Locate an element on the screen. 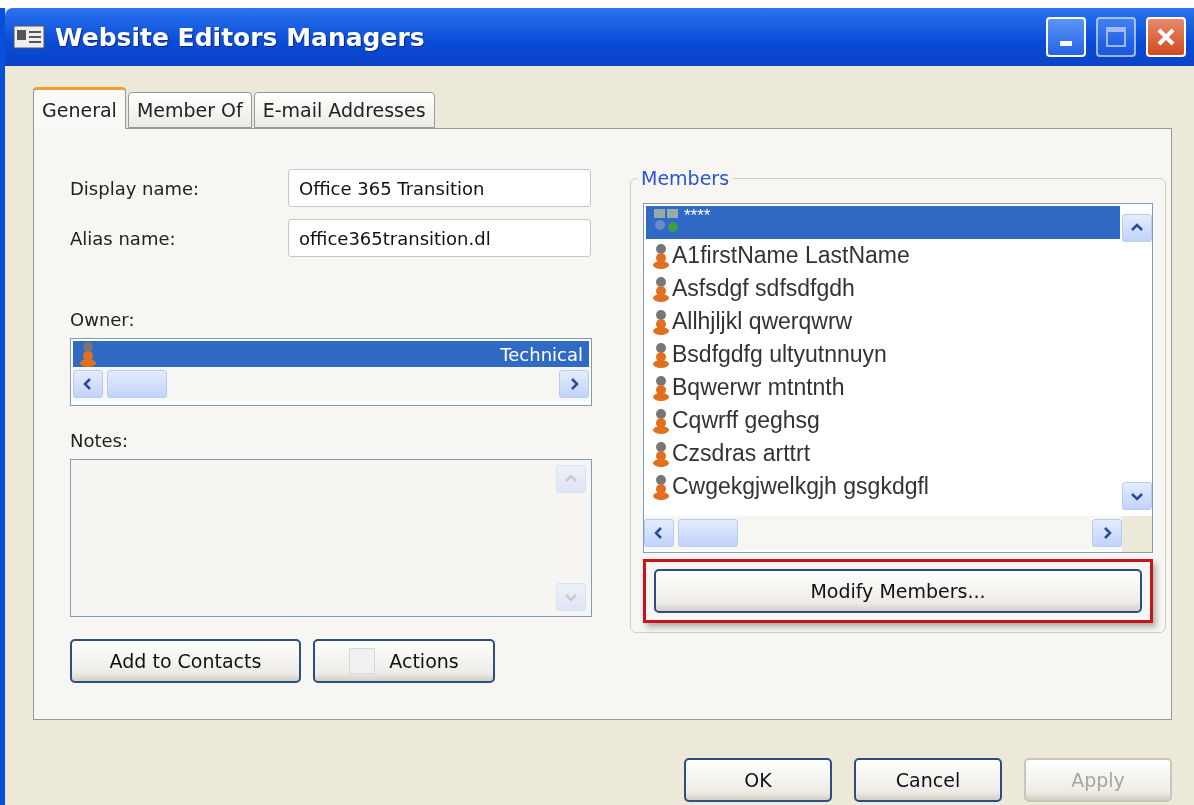 Image resolution: width=1194 pixels, height=805 pixels. close-button is located at coordinates (1166, 37).